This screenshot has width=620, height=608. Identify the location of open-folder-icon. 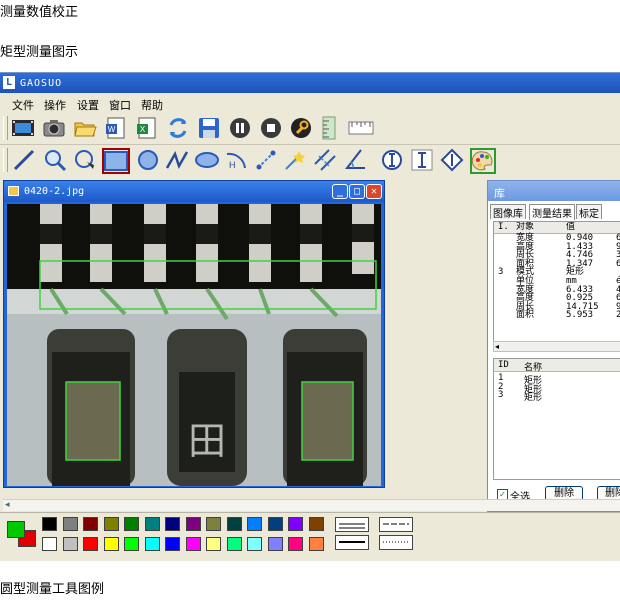
(85, 128).